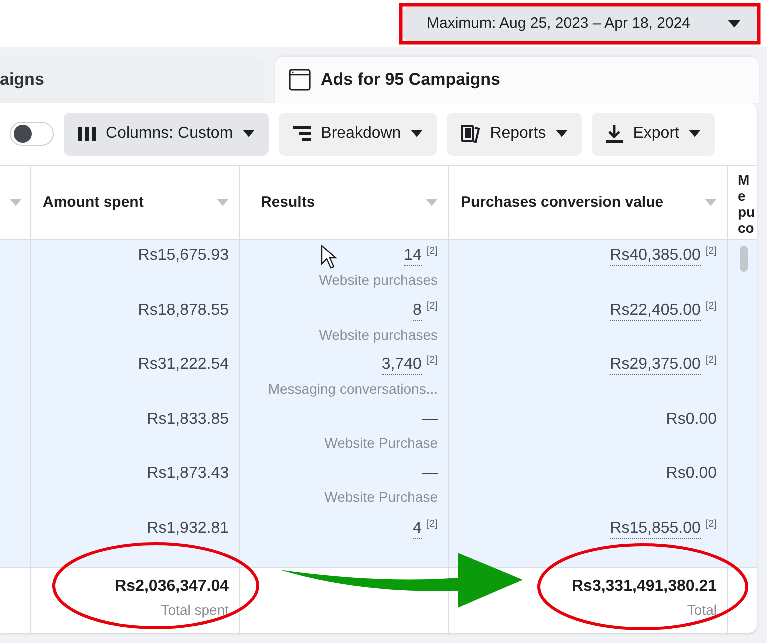 Image resolution: width=767 pixels, height=643 pixels. I want to click on table-cell: Rs15,675.93, so click(135, 267).